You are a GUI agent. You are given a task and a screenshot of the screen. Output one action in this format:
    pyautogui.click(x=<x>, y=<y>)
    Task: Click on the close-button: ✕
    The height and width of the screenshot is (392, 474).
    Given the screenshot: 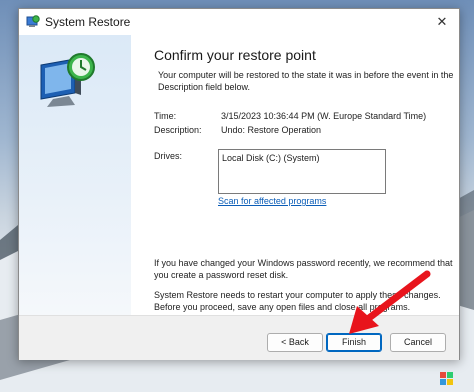 What is the action you would take?
    pyautogui.click(x=442, y=22)
    